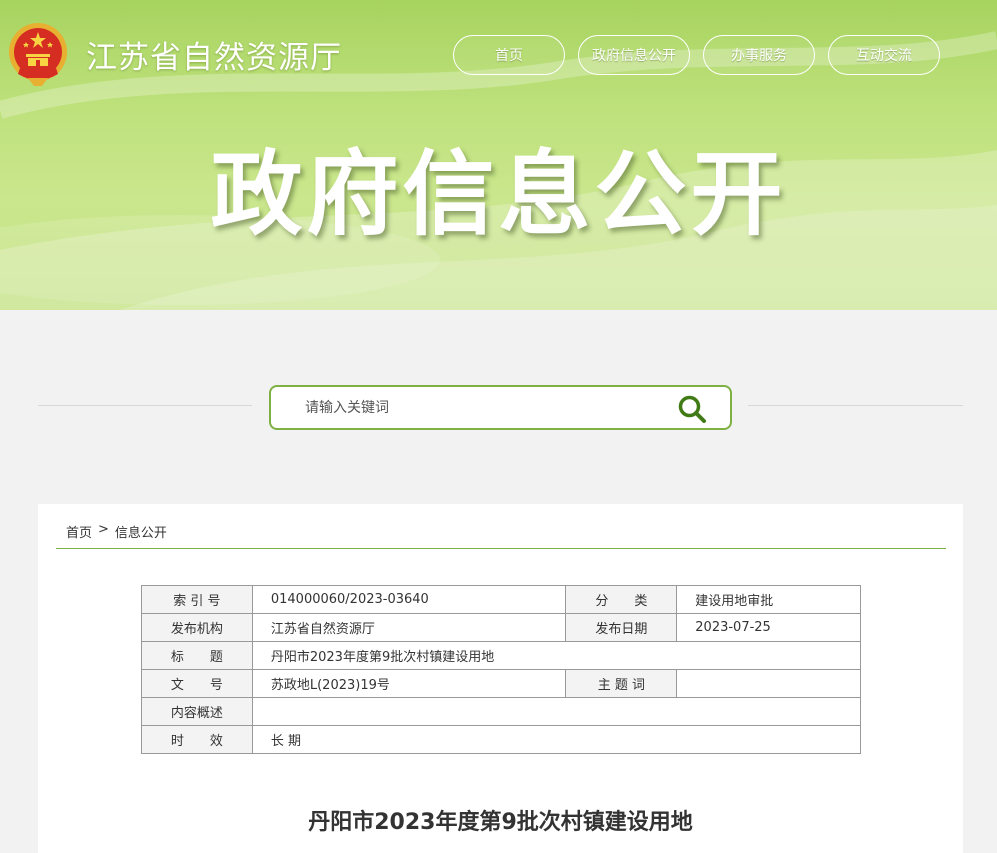  What do you see at coordinates (197, 655) in the screenshot?
I see `title-label: 标 题` at bounding box center [197, 655].